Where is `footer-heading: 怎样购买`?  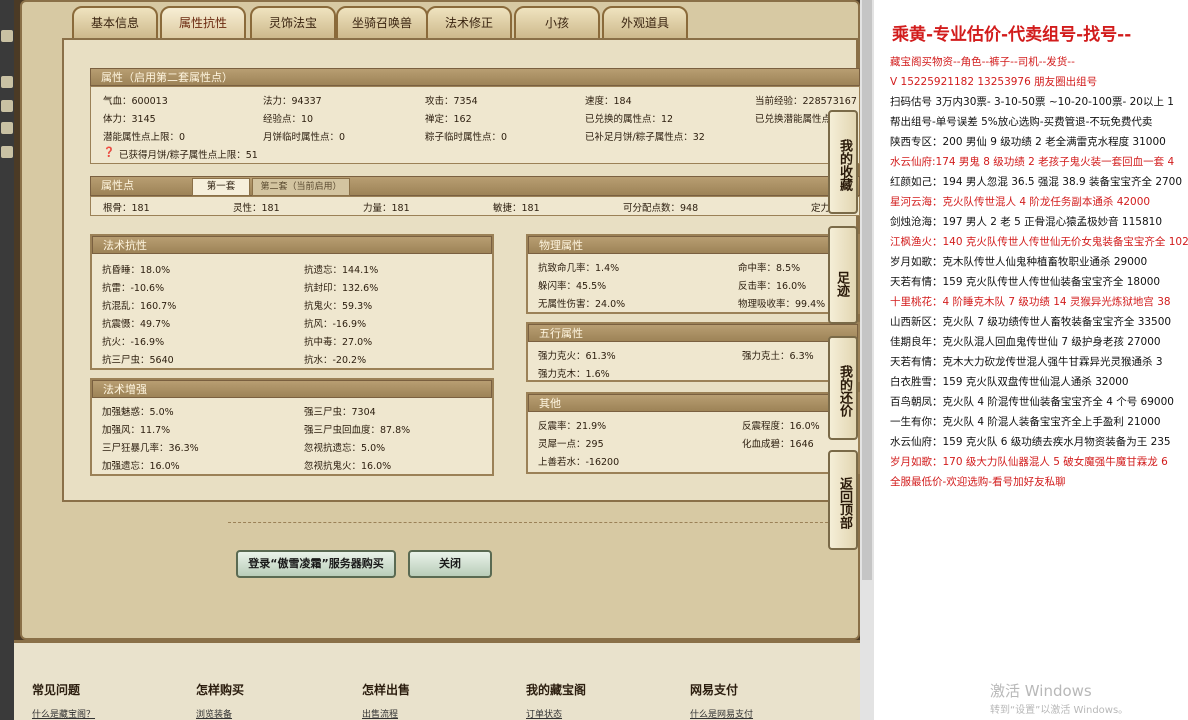
footer-heading: 怎样购买 is located at coordinates (220, 690).